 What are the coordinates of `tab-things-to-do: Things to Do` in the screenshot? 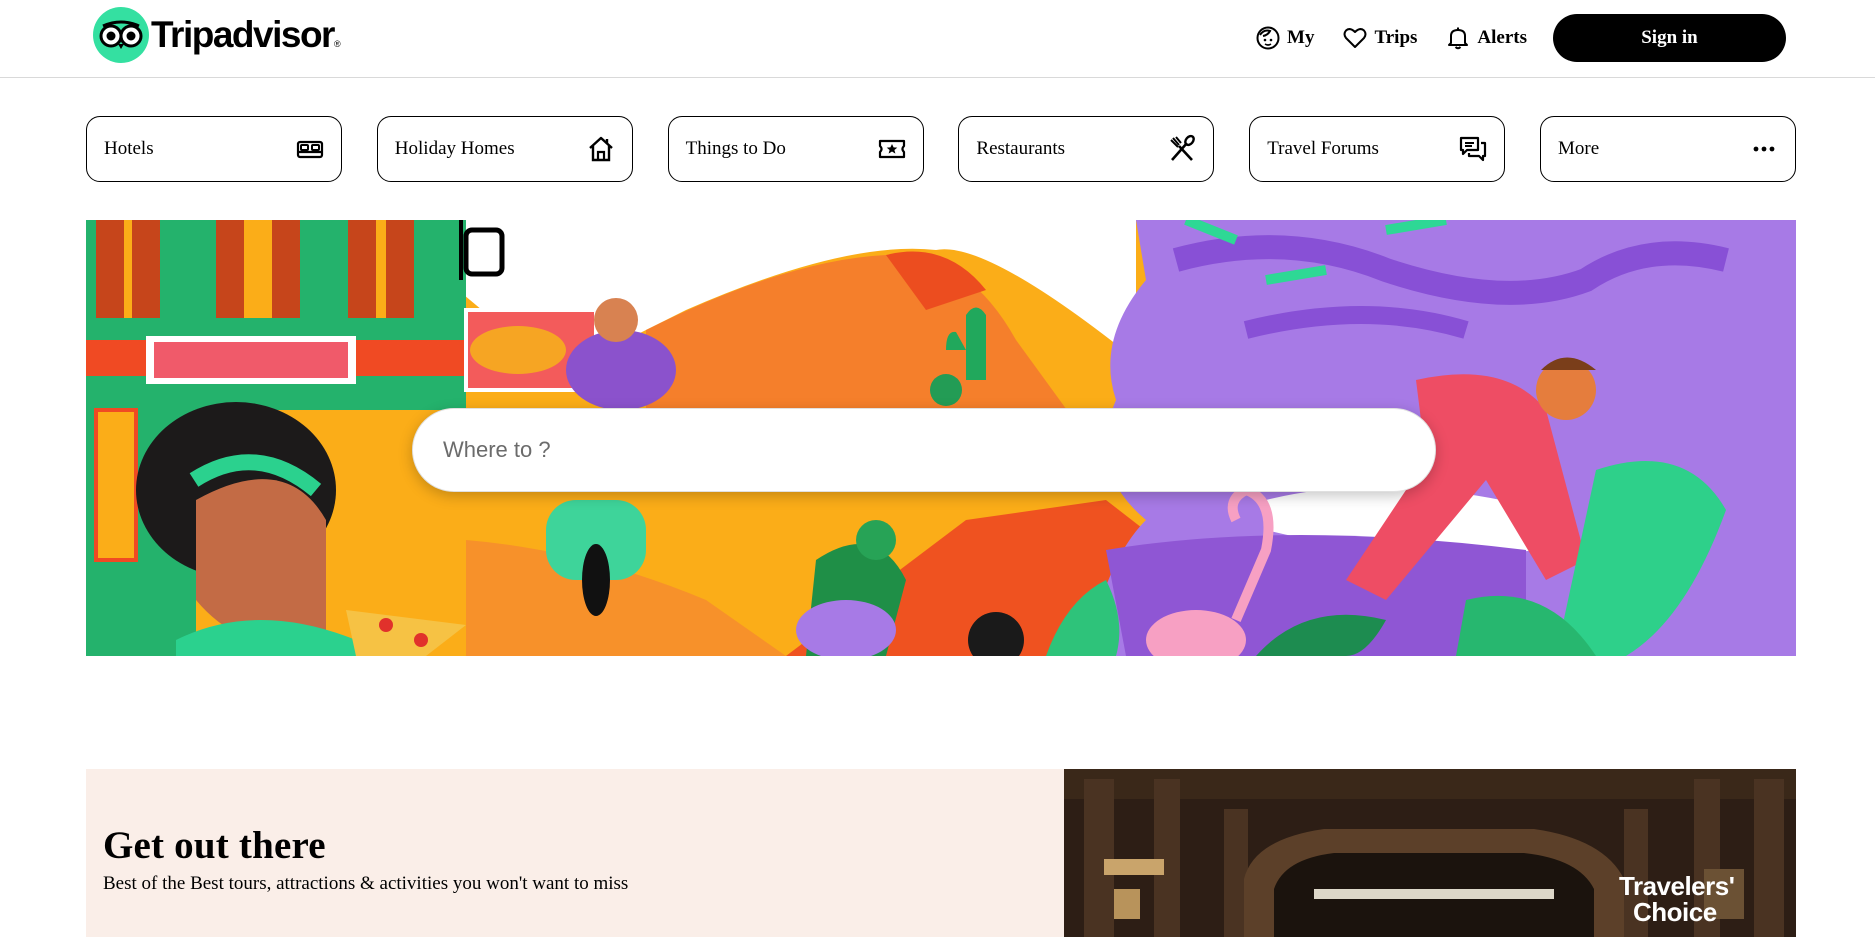 It's located at (795, 149).